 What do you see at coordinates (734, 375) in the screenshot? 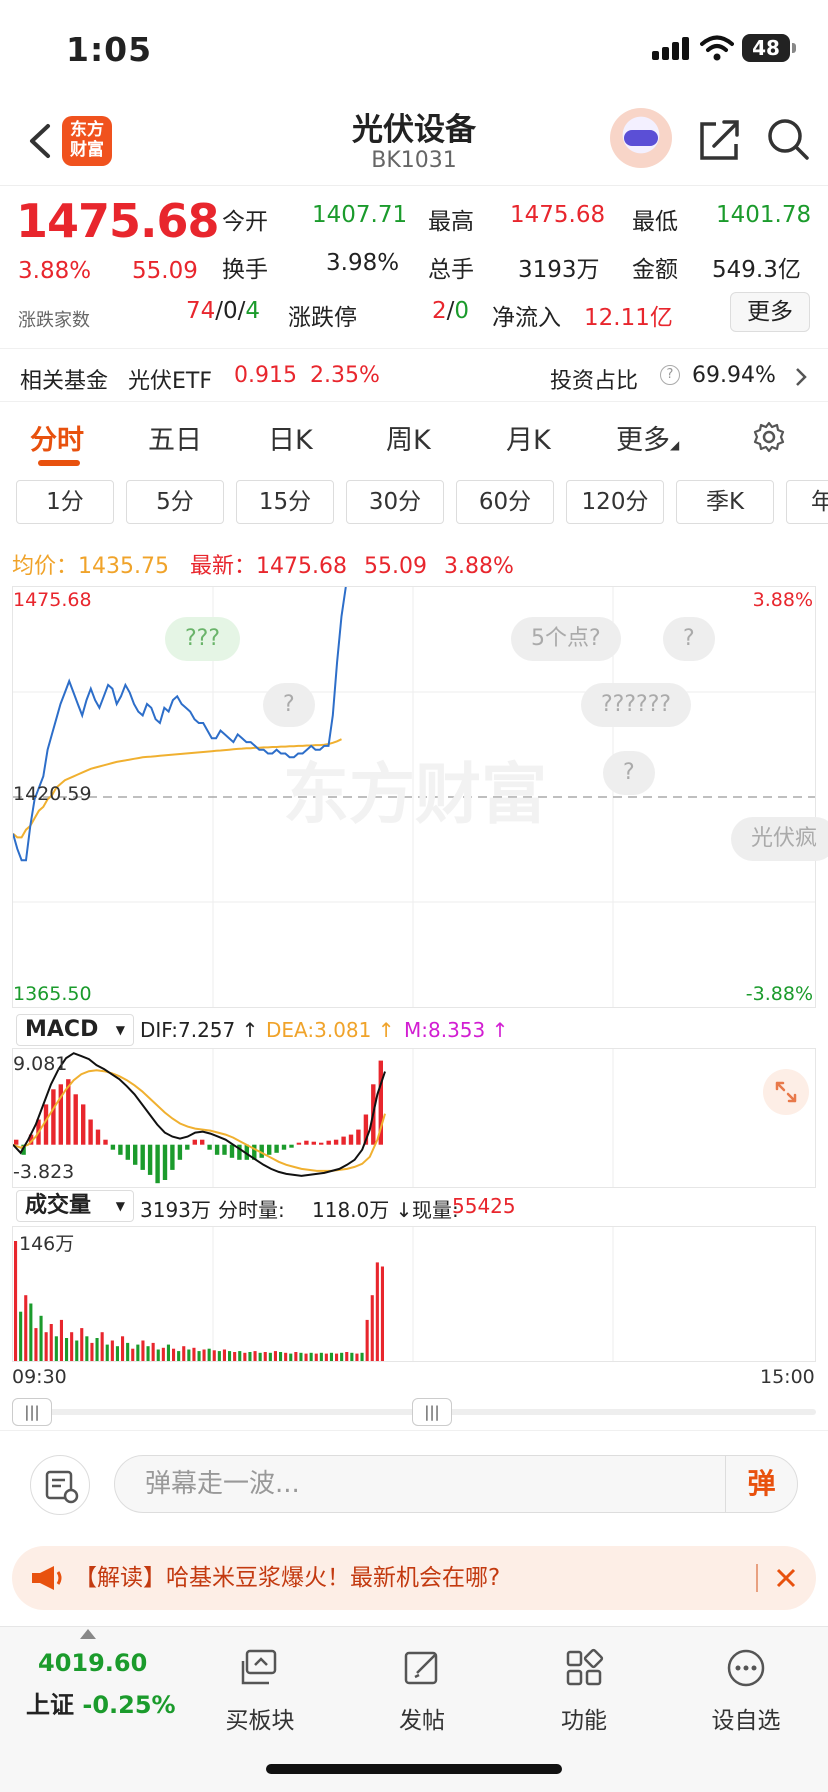
I see `ratio-value: 69.94%` at bounding box center [734, 375].